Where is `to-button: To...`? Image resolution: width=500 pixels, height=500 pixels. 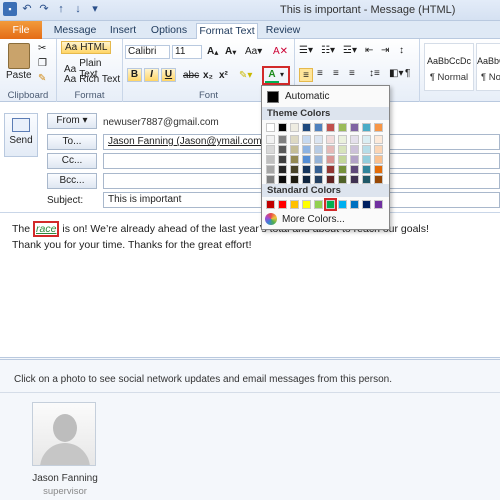 to-button: To... is located at coordinates (72, 142).